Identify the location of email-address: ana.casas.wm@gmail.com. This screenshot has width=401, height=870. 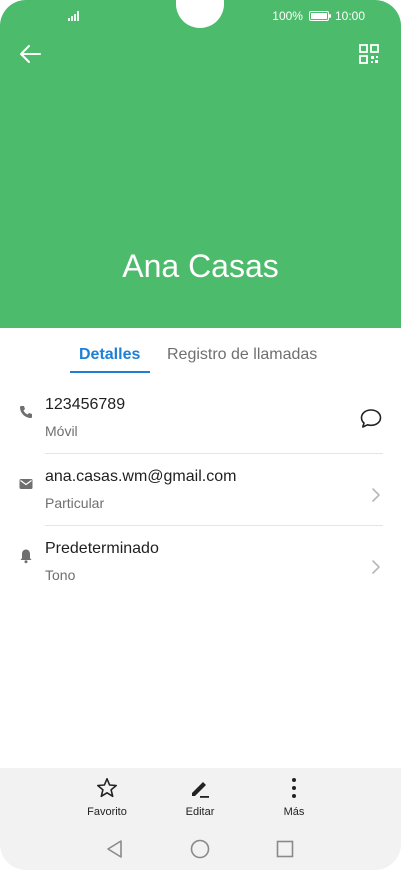
(141, 476).